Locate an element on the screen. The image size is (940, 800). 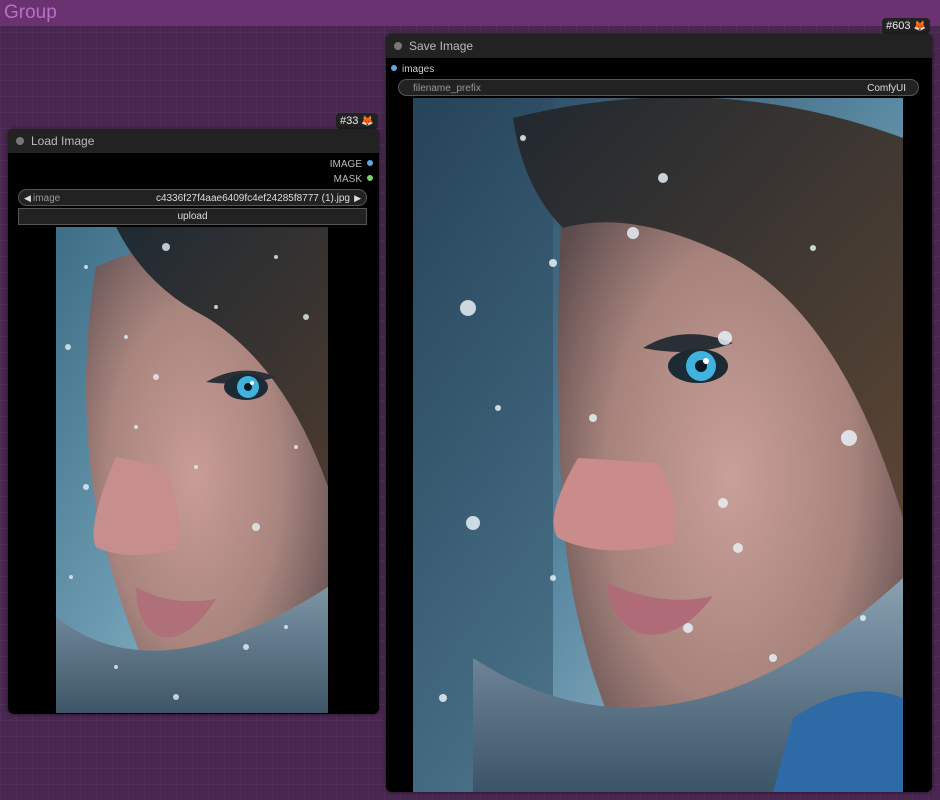
widget-value: ComfyUI is located at coordinates (886, 88).